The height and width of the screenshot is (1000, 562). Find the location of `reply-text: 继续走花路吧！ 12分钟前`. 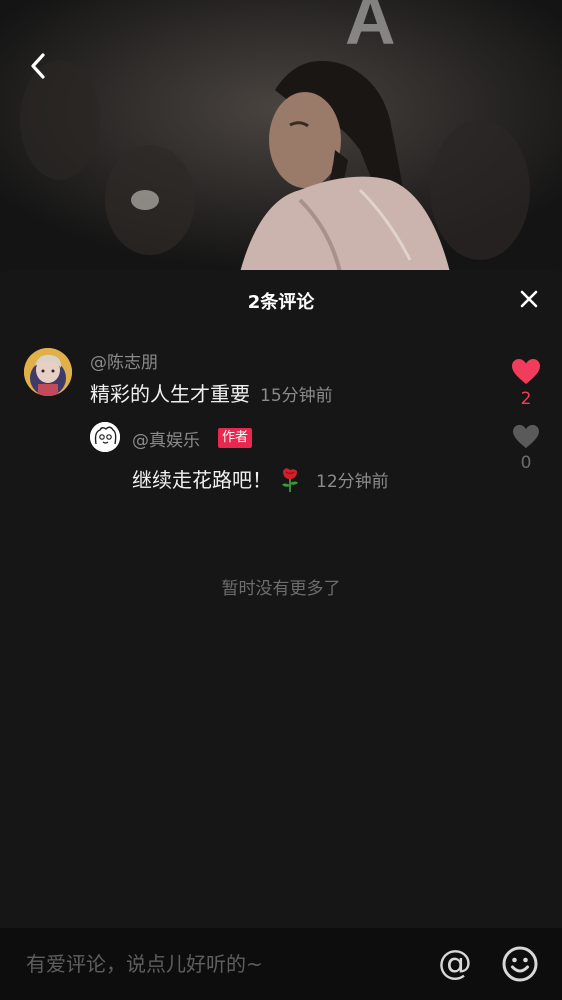

reply-text: 继续走花路吧！ 12分钟前 is located at coordinates (260, 481).